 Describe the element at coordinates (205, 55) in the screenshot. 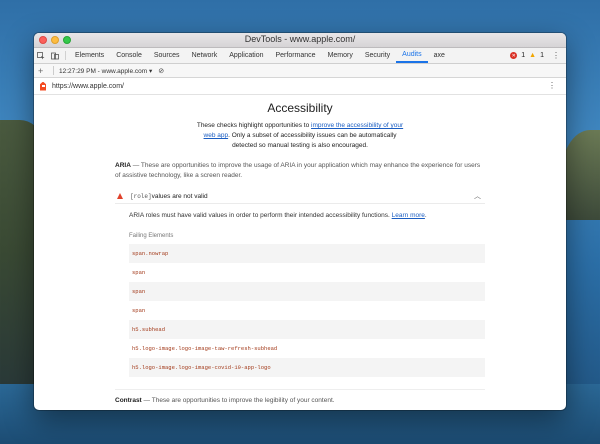

I see `tab-network: Network` at that location.